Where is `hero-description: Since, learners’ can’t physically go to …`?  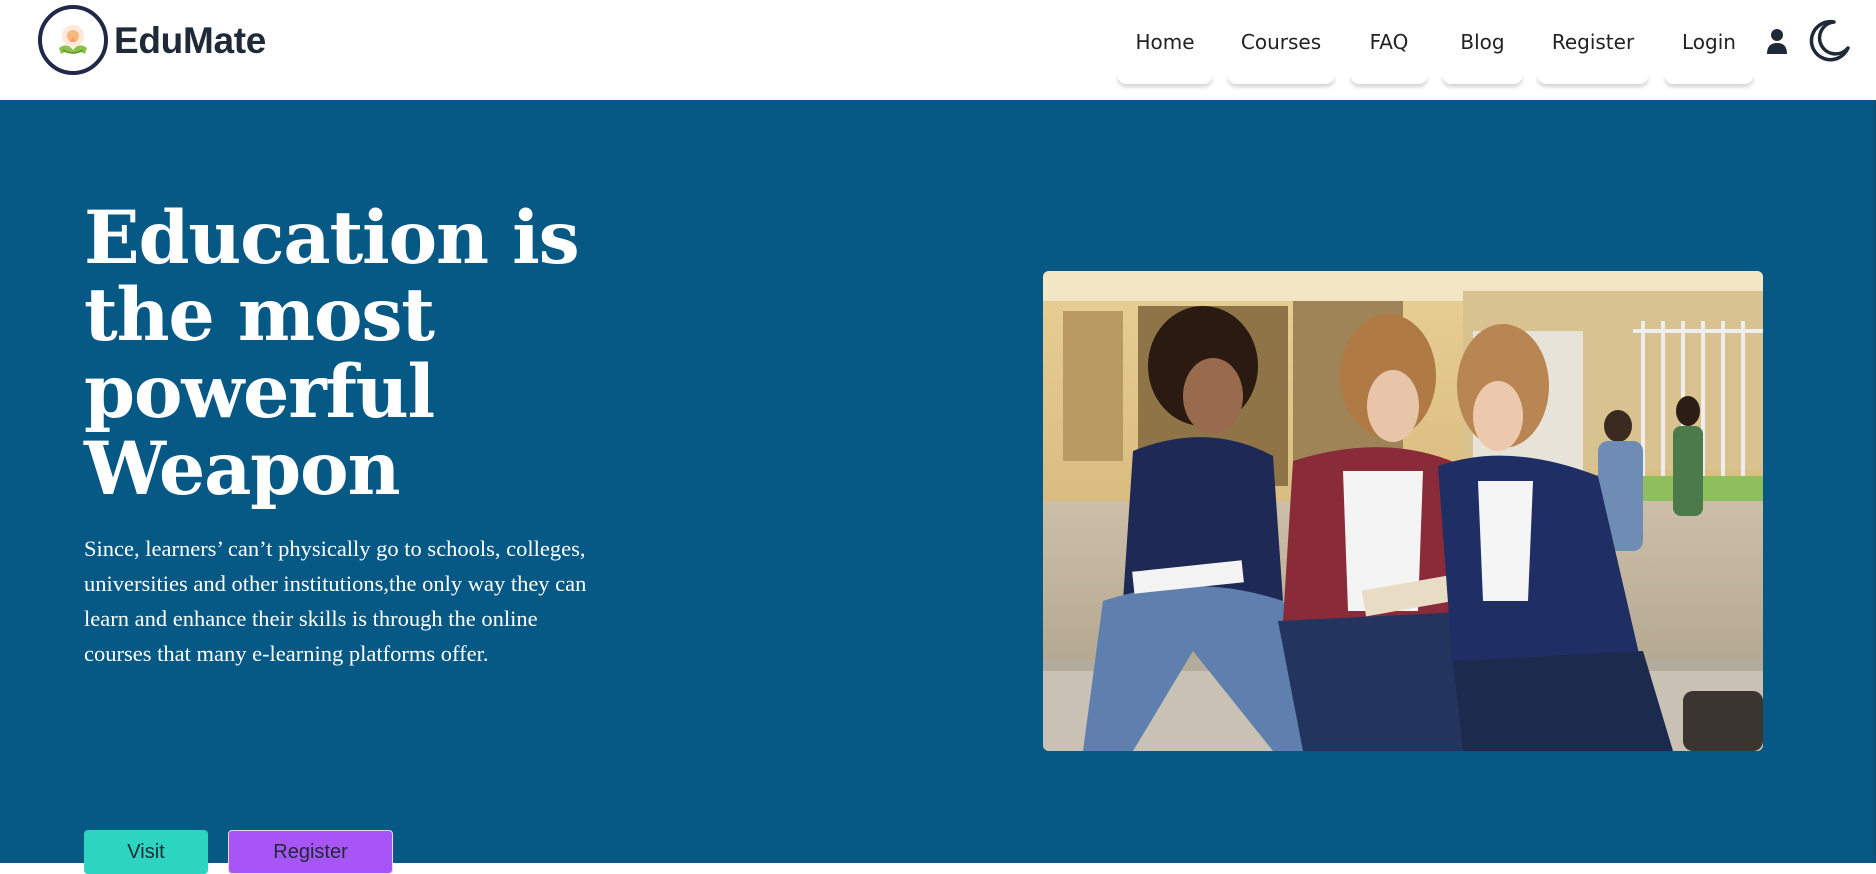 hero-description: Since, learners’ can’t physically go to … is located at coordinates (384, 601).